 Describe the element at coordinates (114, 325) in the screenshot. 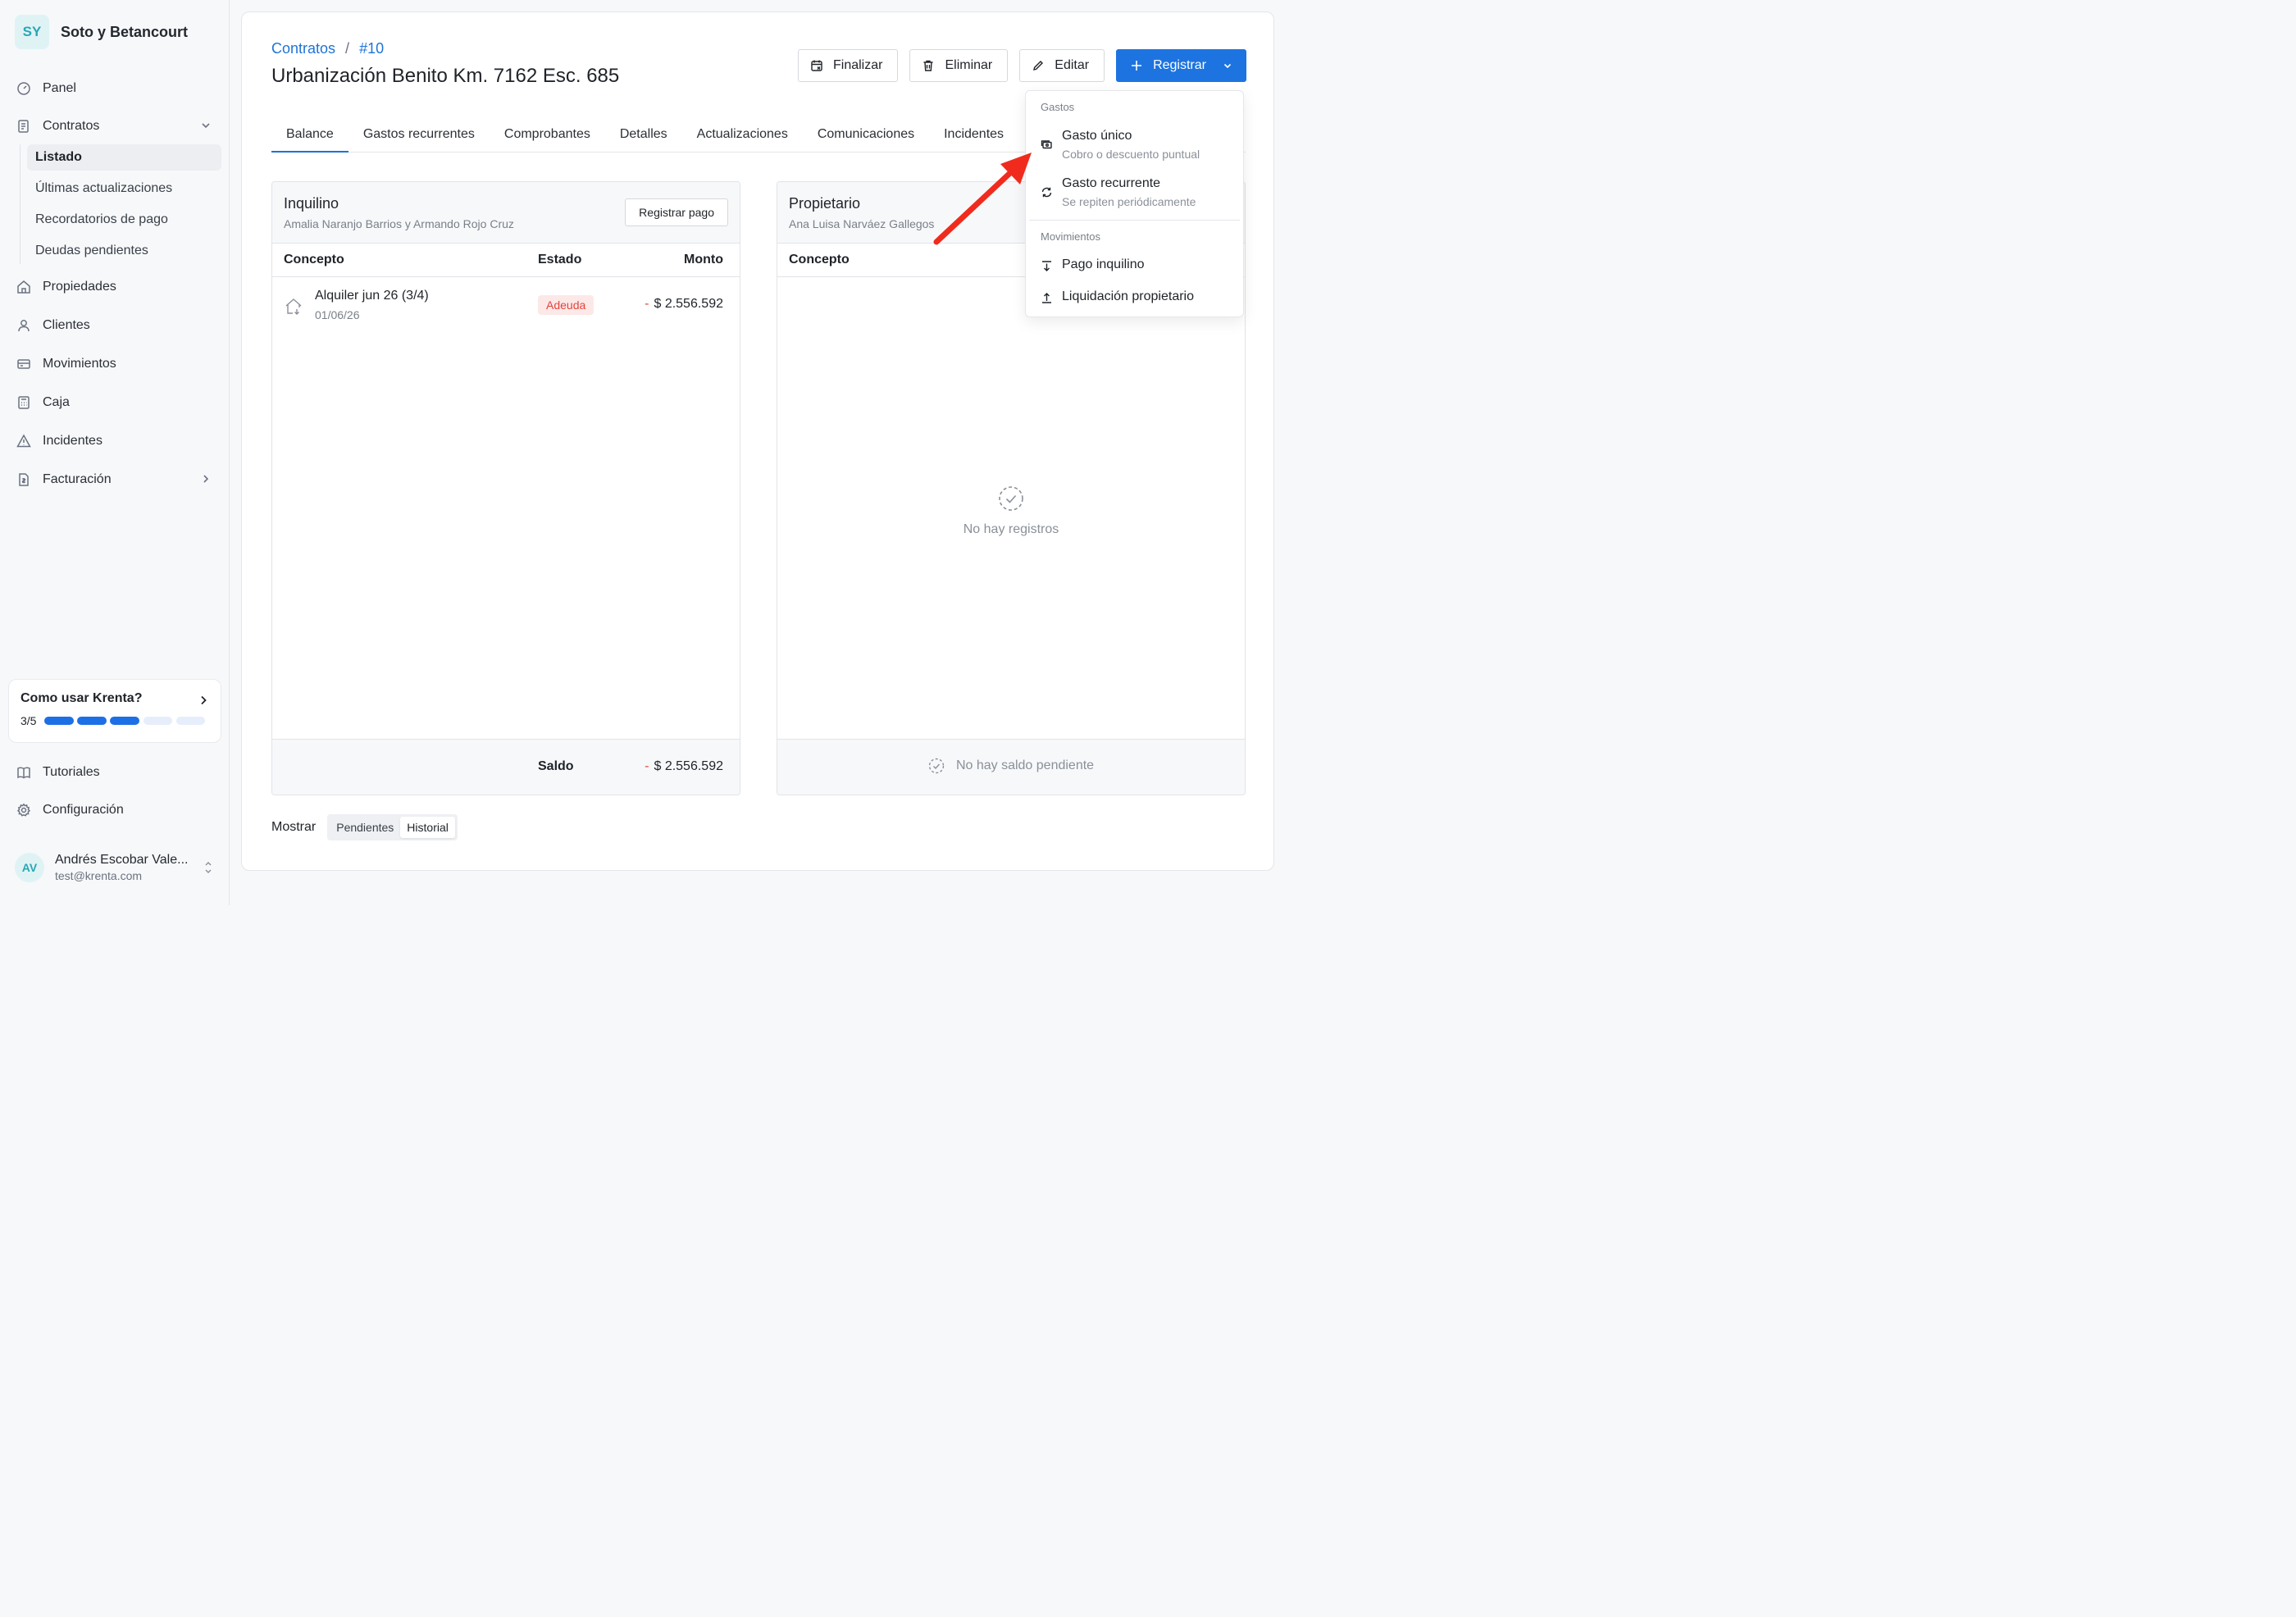

I see `sidebar-item-clientes: Clientes` at that location.